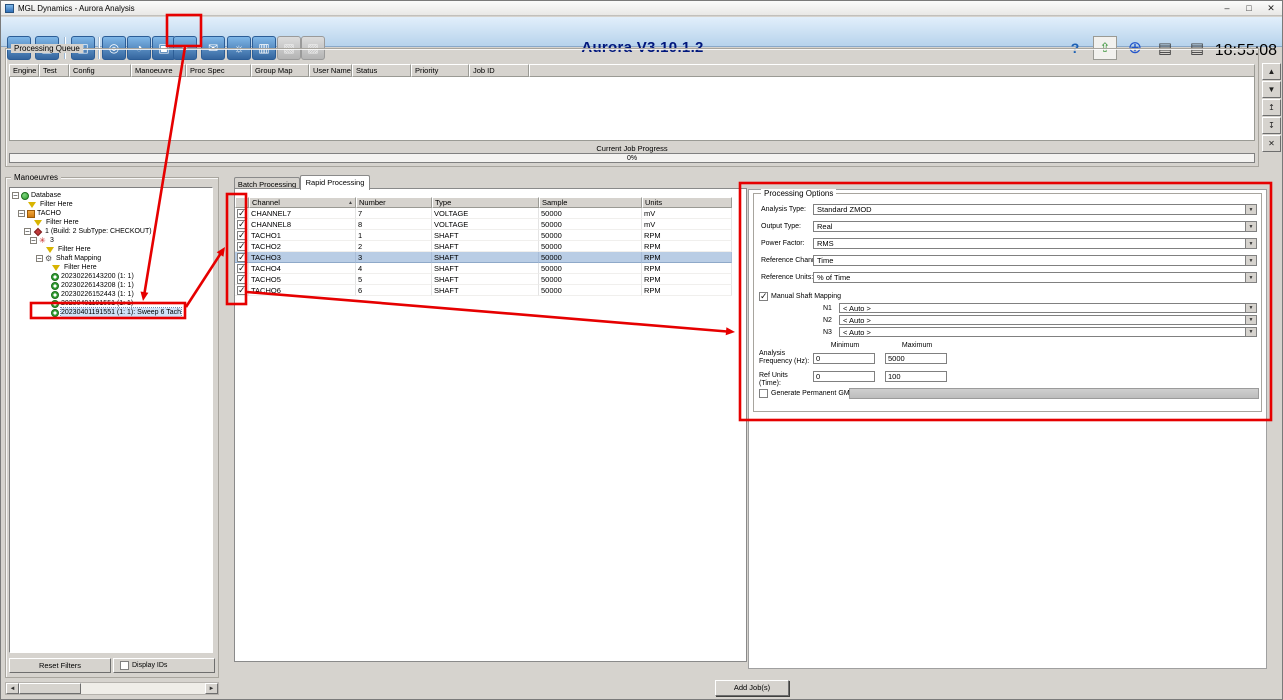 This screenshot has width=1283, height=700. I want to click on column-header-user-name: User Name, so click(330, 70).